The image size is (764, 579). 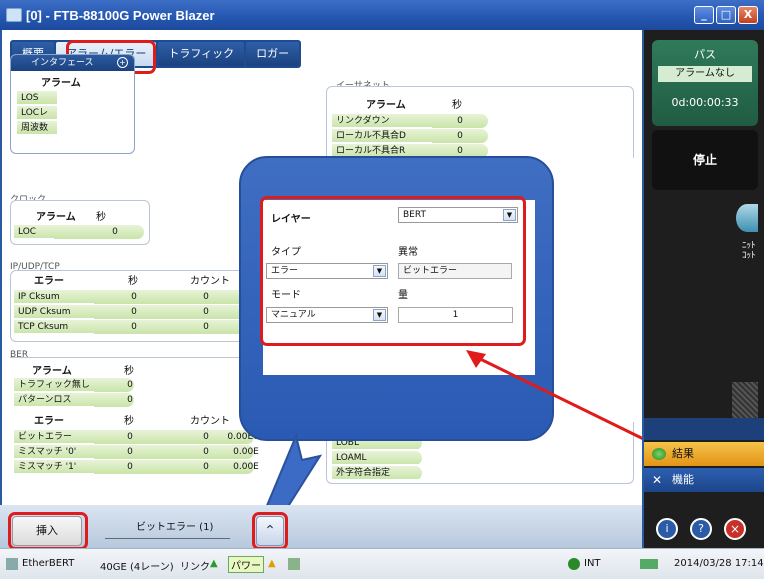 I want to click on close-button: X, so click(x=748, y=15).